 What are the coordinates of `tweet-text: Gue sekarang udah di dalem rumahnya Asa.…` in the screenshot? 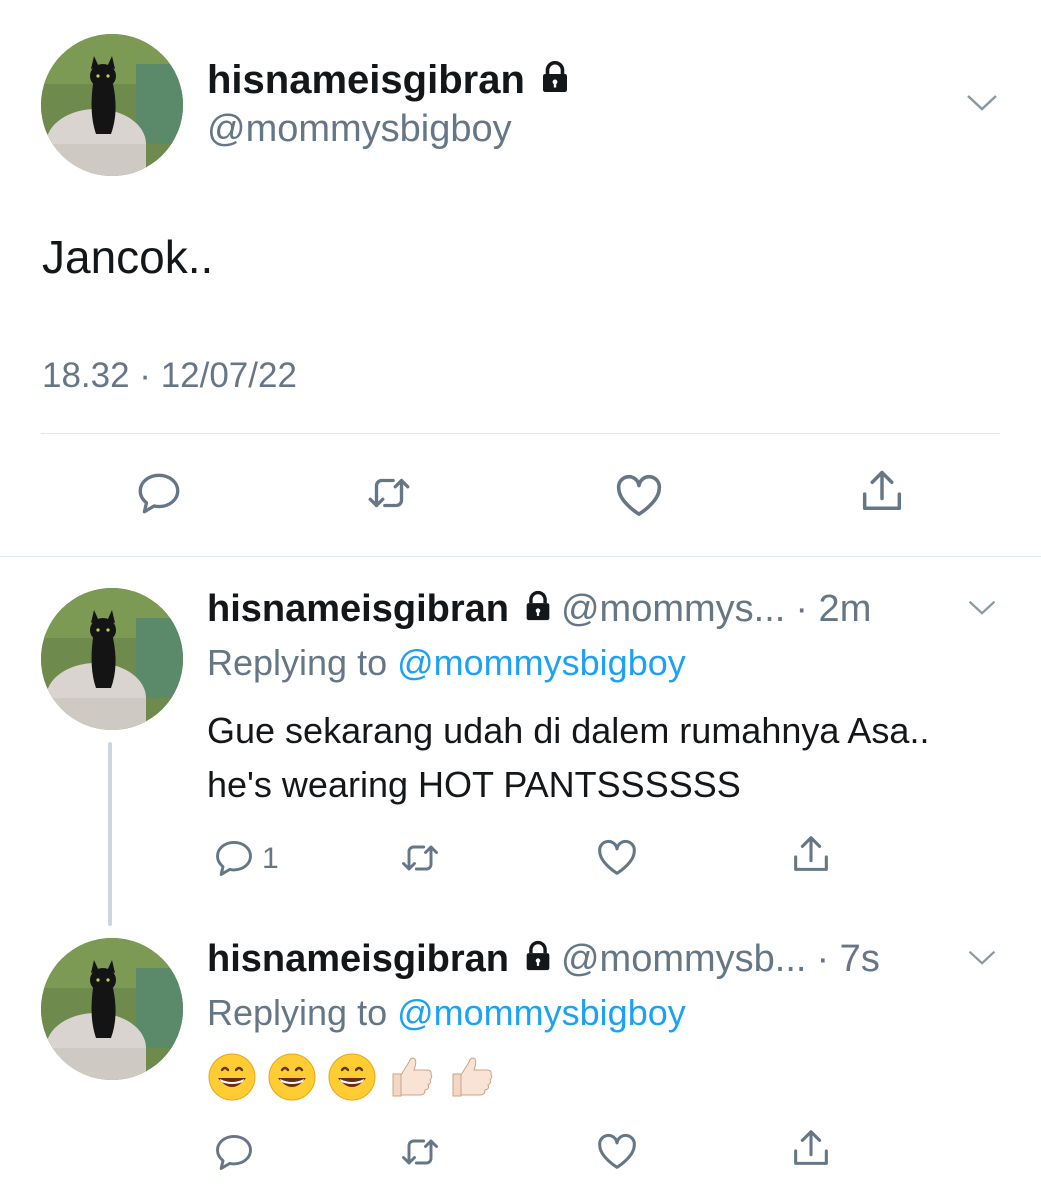 It's located at (568, 757).